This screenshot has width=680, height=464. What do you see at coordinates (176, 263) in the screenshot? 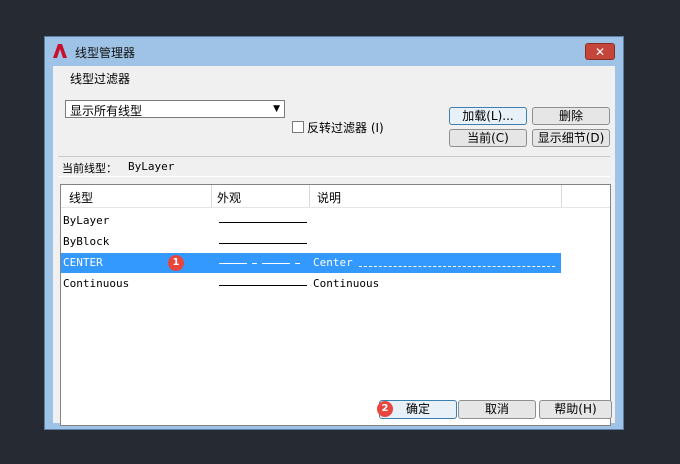
I see `step-badge-1: 1` at bounding box center [176, 263].